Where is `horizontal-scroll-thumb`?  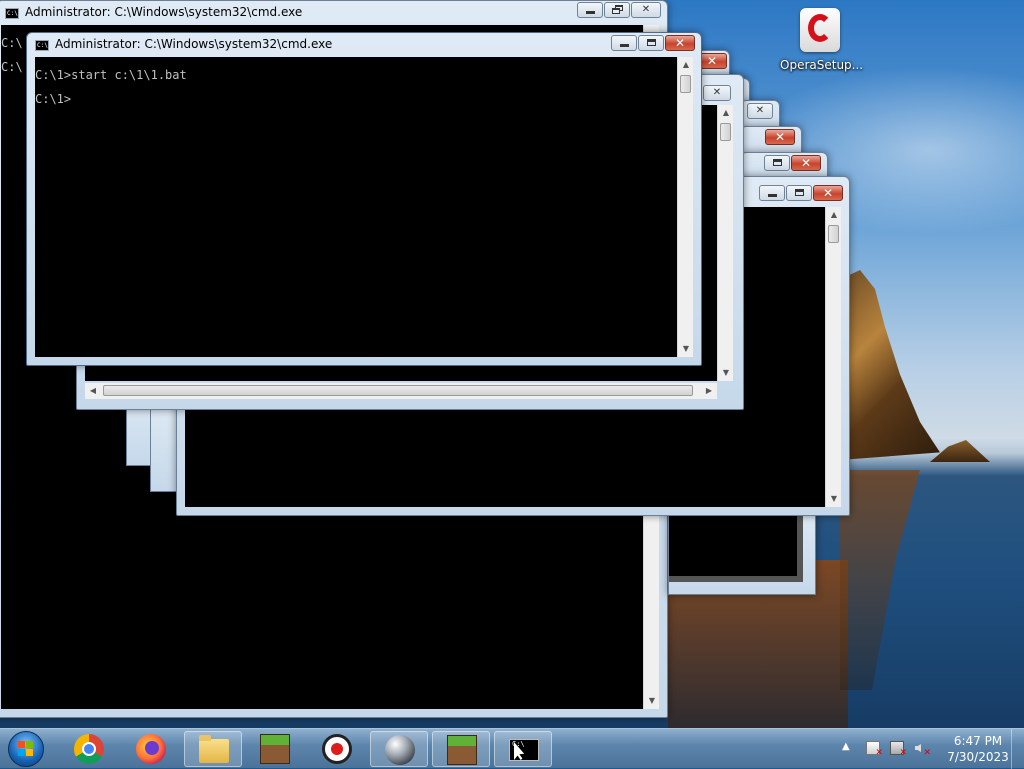
horizontal-scroll-thumb is located at coordinates (398, 390).